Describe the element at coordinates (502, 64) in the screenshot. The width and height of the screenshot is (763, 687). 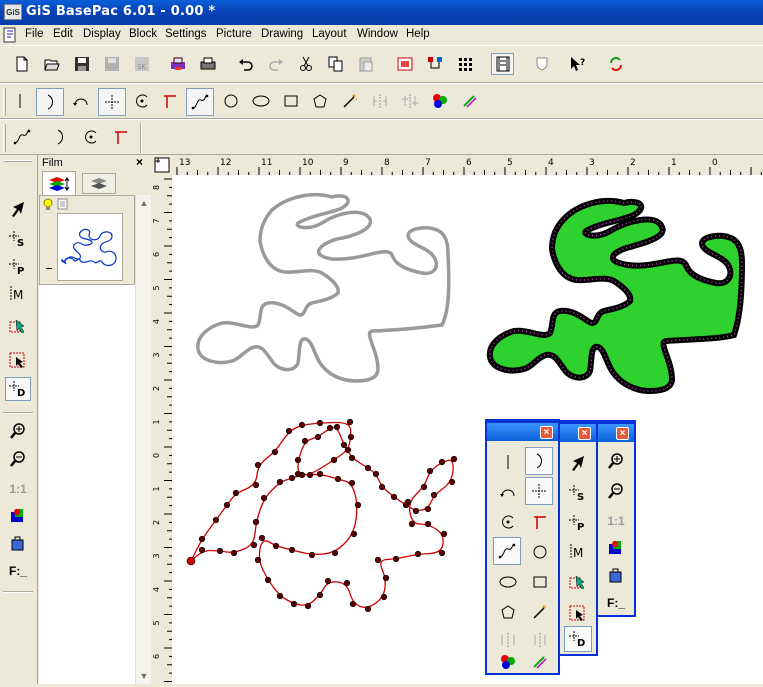
I see `film-view-icon` at that location.